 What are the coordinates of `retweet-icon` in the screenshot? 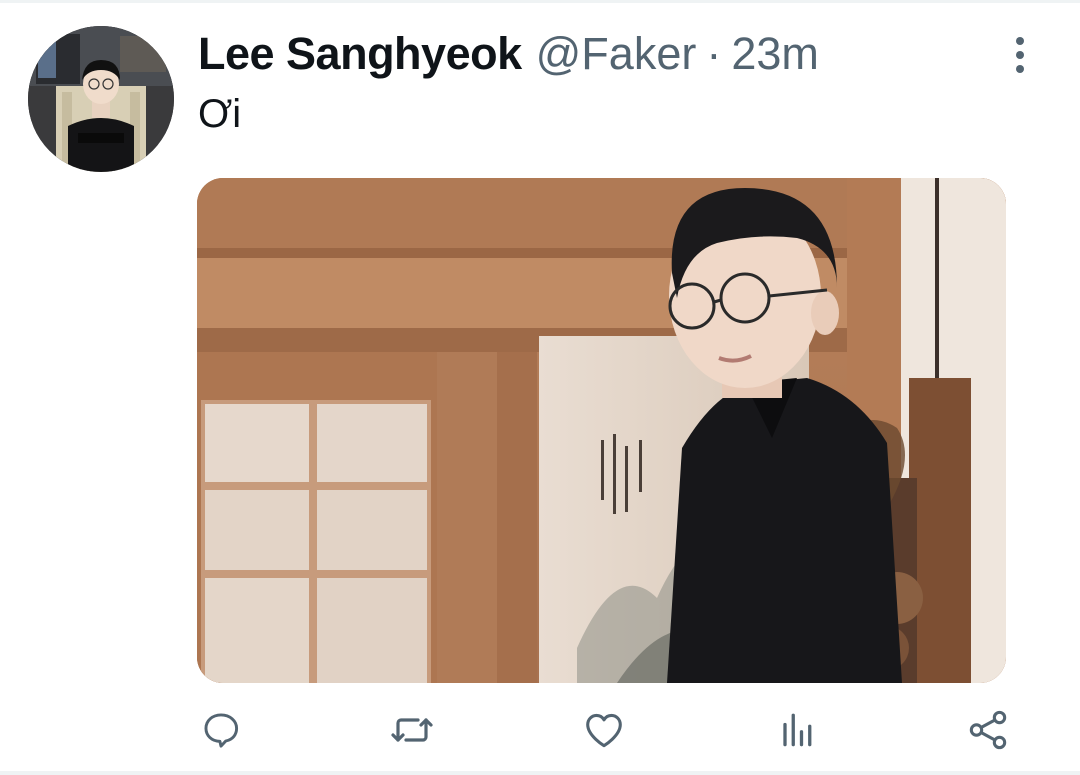 It's located at (412, 730).